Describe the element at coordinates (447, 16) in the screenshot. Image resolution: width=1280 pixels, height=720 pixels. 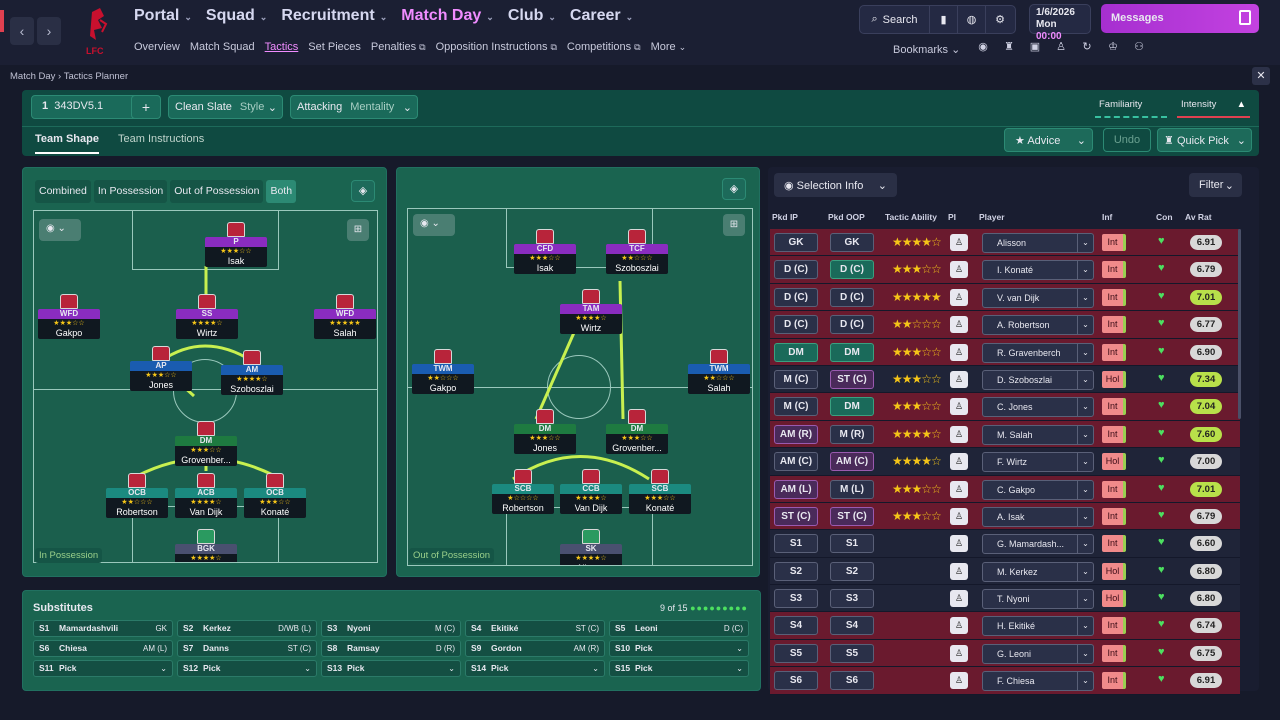
I see `nav-match-day: Match Day ⌄` at that location.